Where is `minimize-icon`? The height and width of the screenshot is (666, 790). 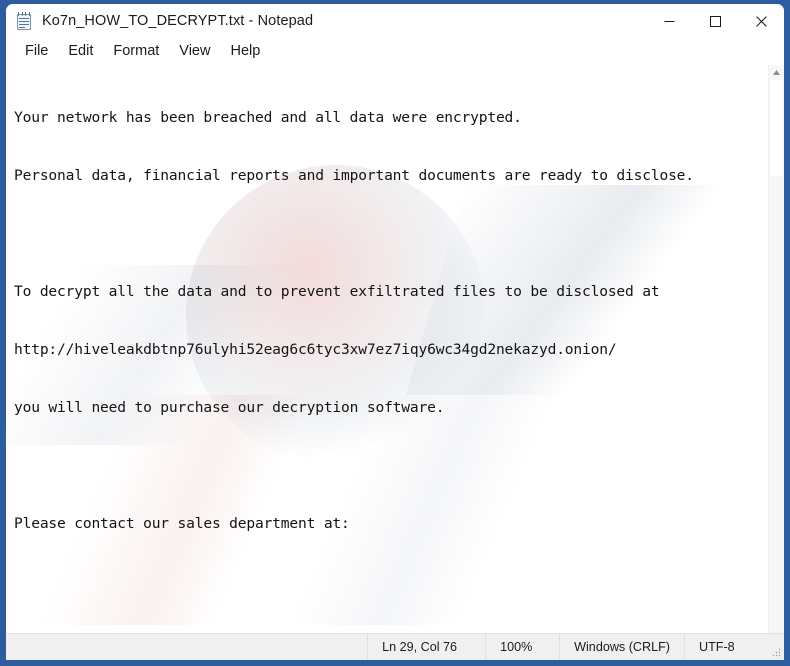 minimize-icon is located at coordinates (669, 21).